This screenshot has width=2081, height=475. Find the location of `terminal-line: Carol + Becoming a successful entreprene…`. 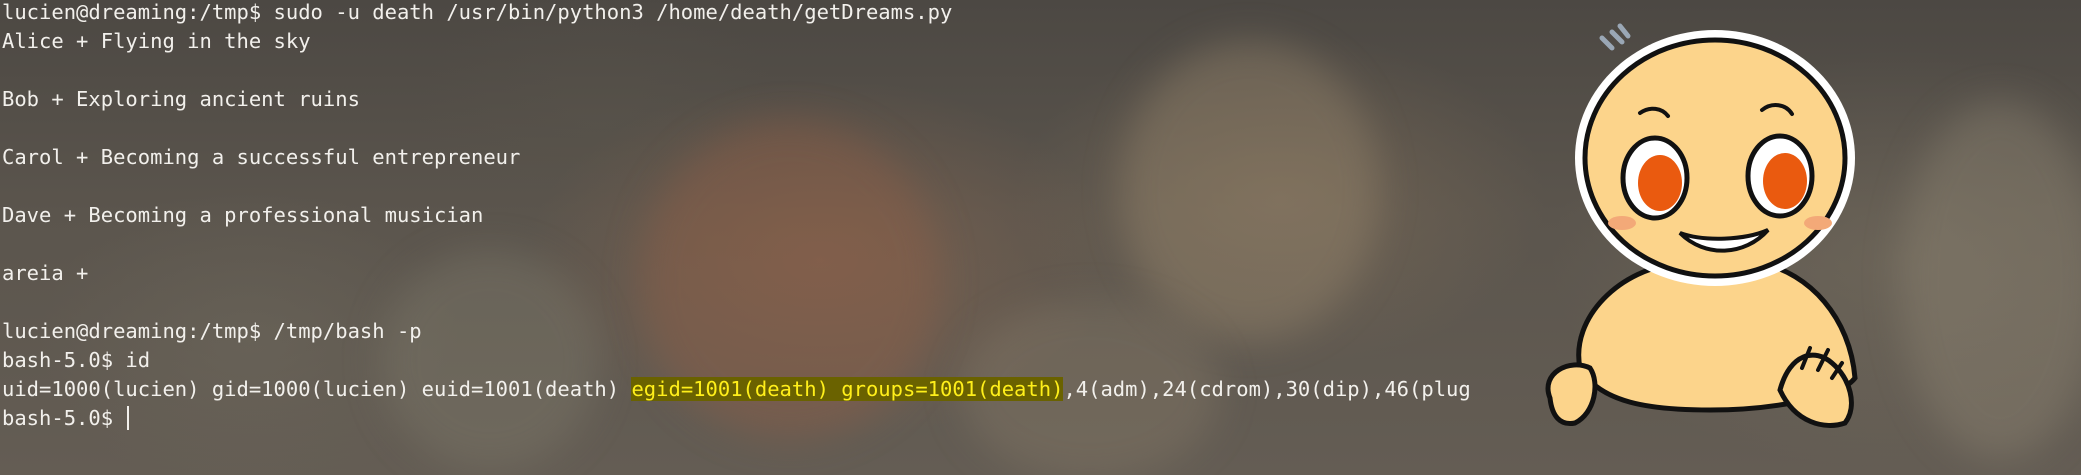

terminal-line: Carol + Becoming a successful entreprene… is located at coordinates (261, 157).